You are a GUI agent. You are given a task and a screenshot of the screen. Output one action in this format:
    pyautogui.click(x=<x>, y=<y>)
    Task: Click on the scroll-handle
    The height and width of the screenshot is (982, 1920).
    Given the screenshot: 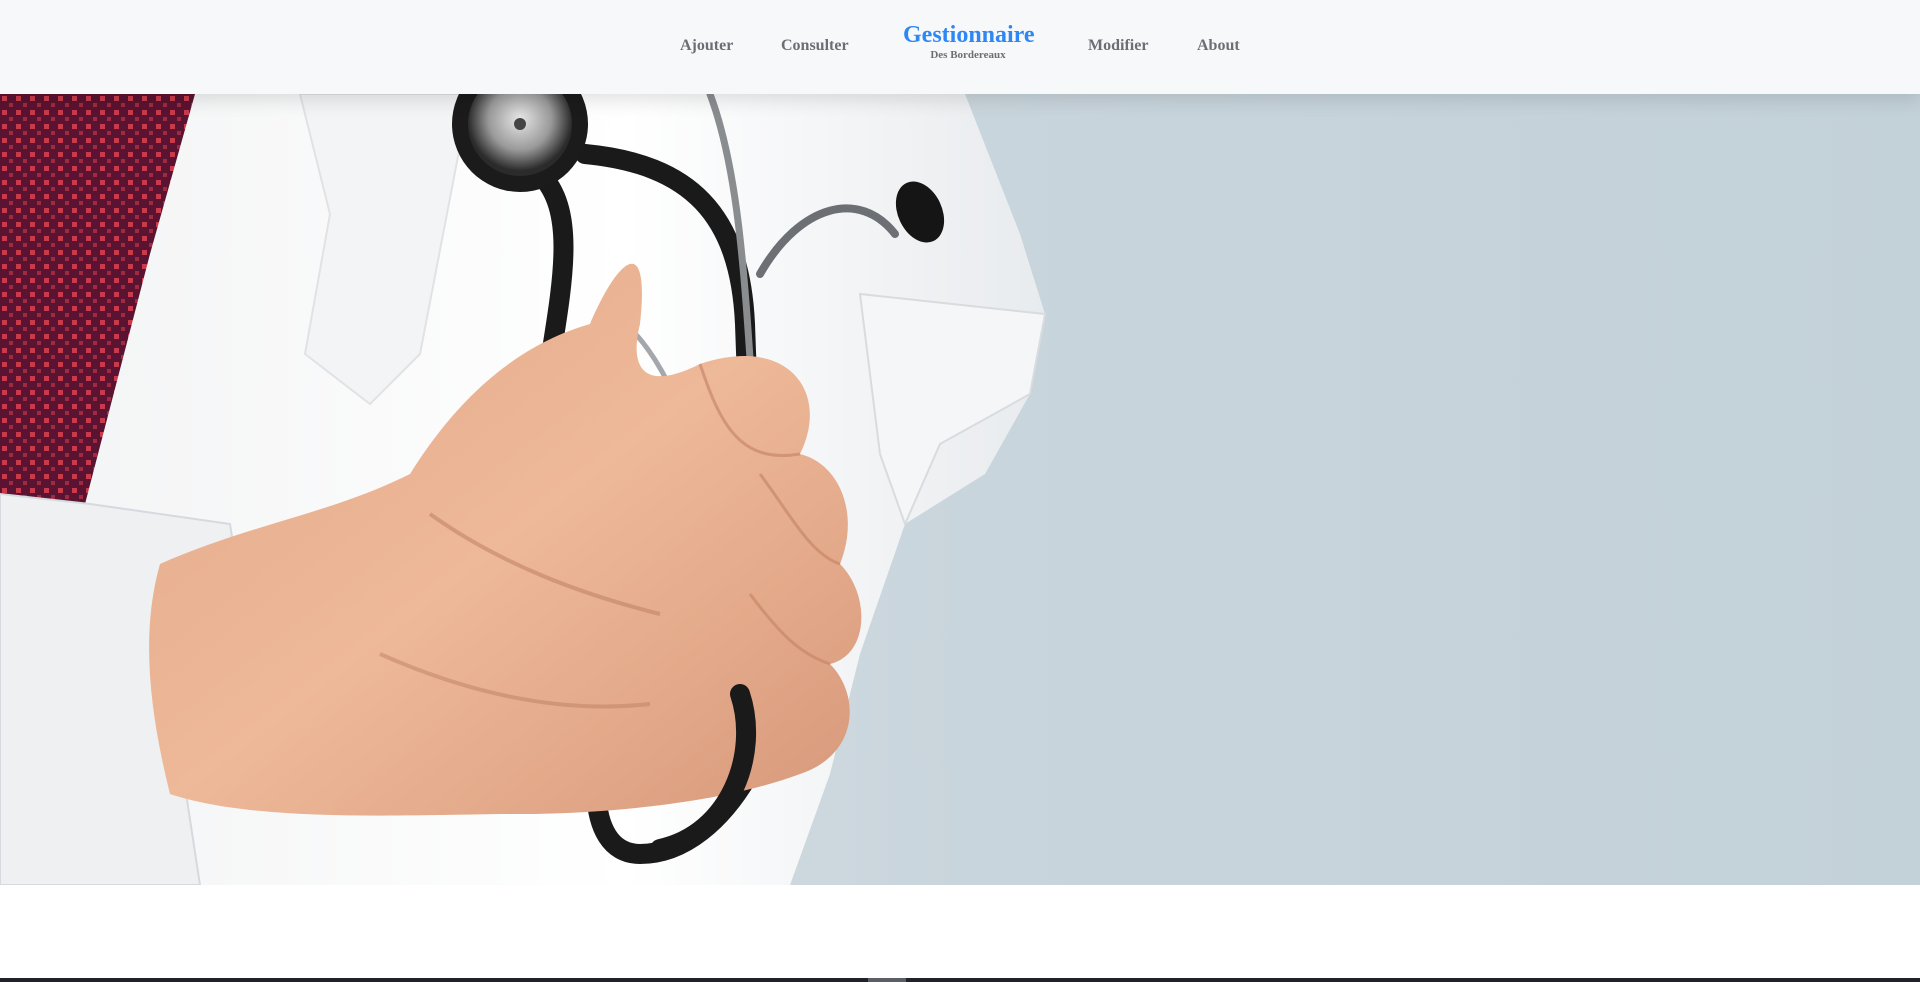 What is the action you would take?
    pyautogui.click(x=887, y=980)
    